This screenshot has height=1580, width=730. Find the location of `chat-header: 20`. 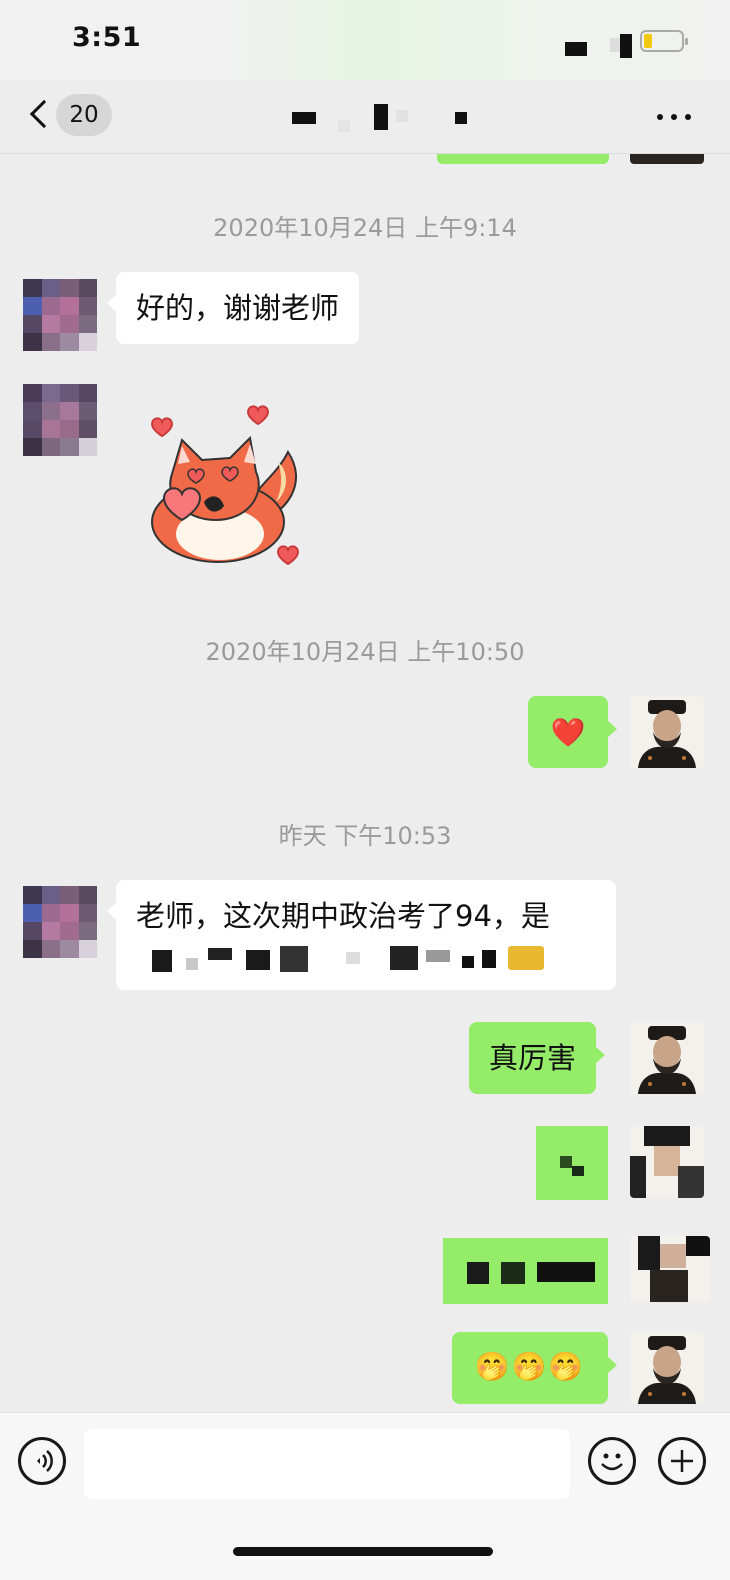

chat-header: 20 is located at coordinates (365, 117).